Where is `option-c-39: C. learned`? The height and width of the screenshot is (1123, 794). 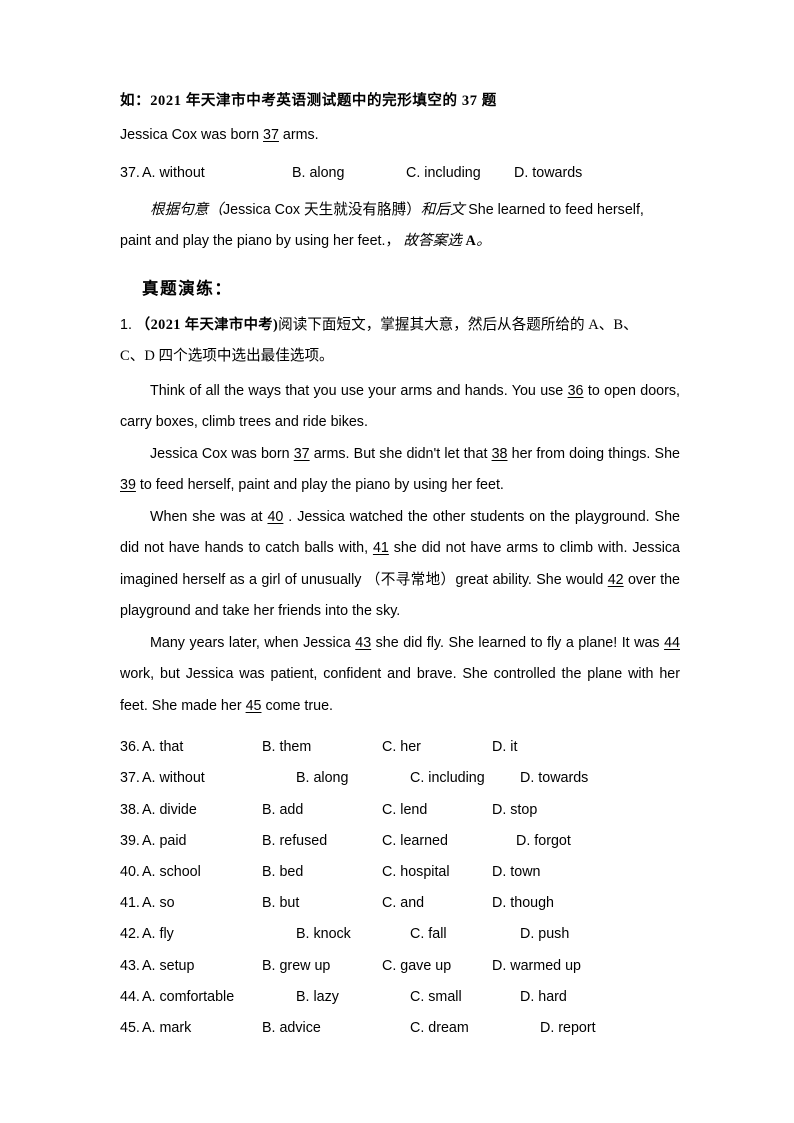 option-c-39: C. learned is located at coordinates (415, 841).